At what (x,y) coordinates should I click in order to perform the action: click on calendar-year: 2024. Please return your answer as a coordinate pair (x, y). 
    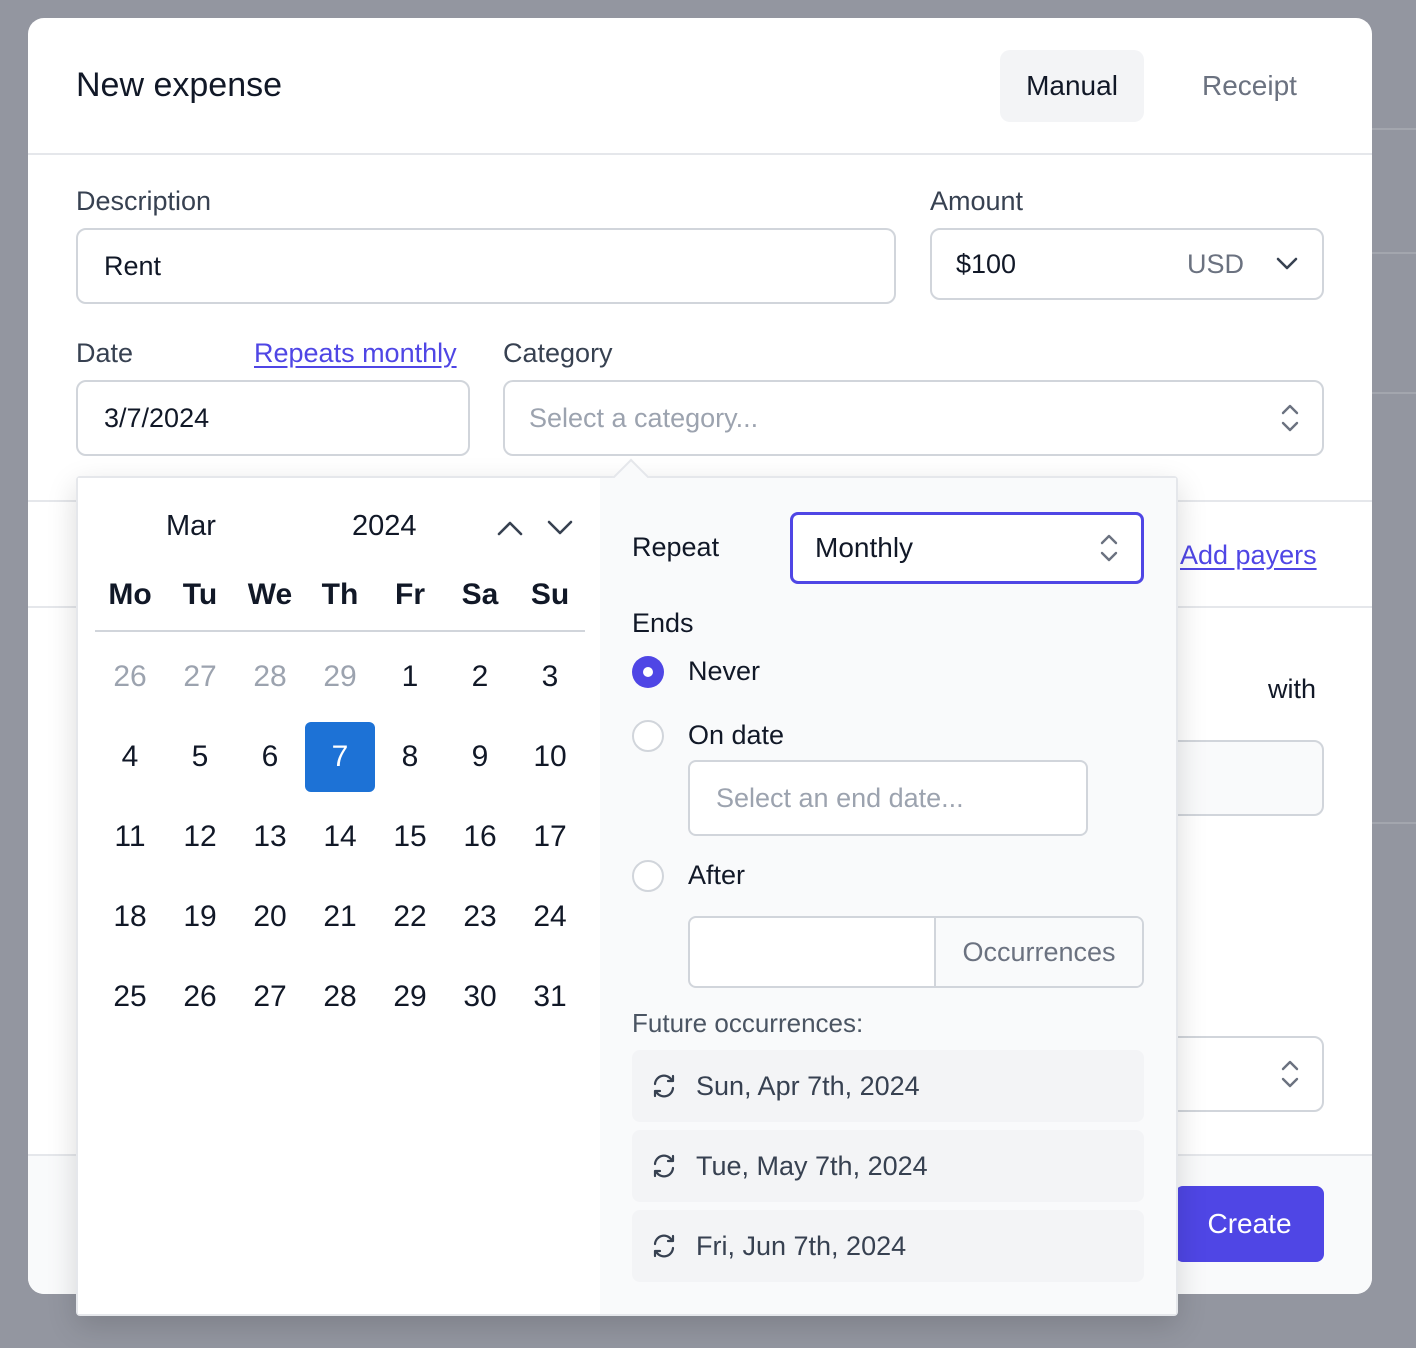
    Looking at the image, I should click on (384, 526).